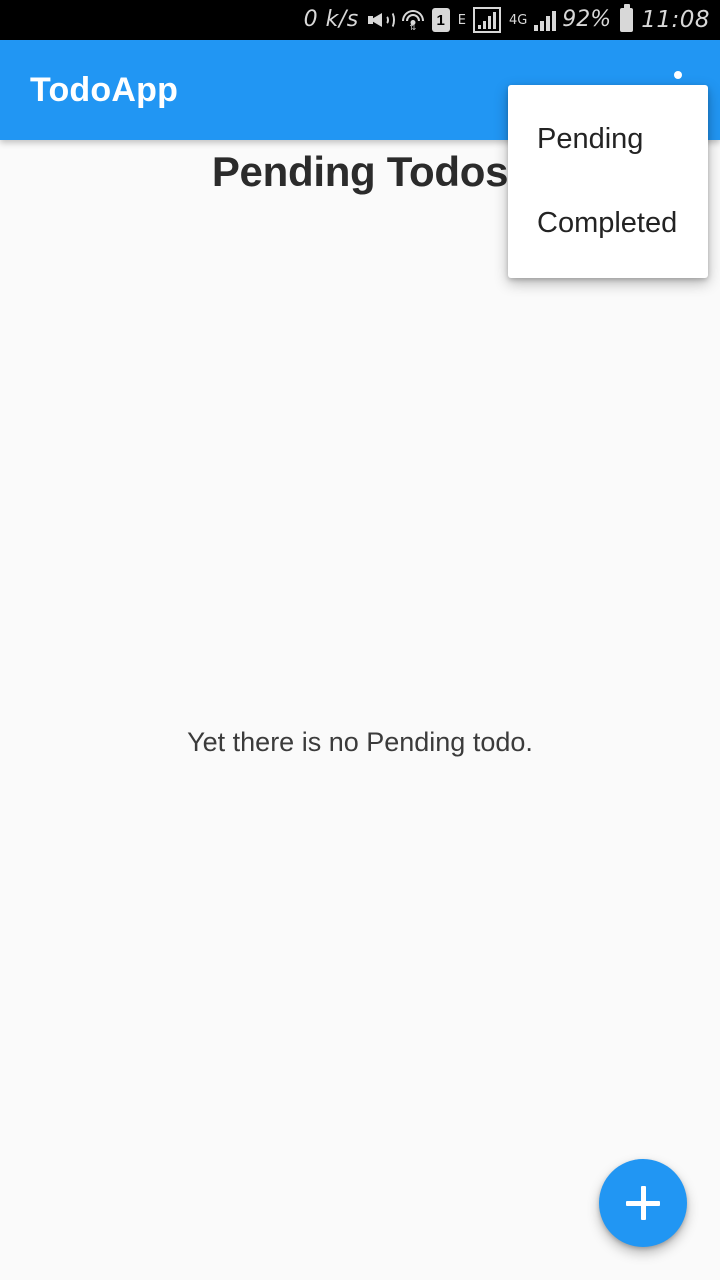 The height and width of the screenshot is (1280, 720). What do you see at coordinates (545, 20) in the screenshot?
I see `signal-bars-icon-sim2` at bounding box center [545, 20].